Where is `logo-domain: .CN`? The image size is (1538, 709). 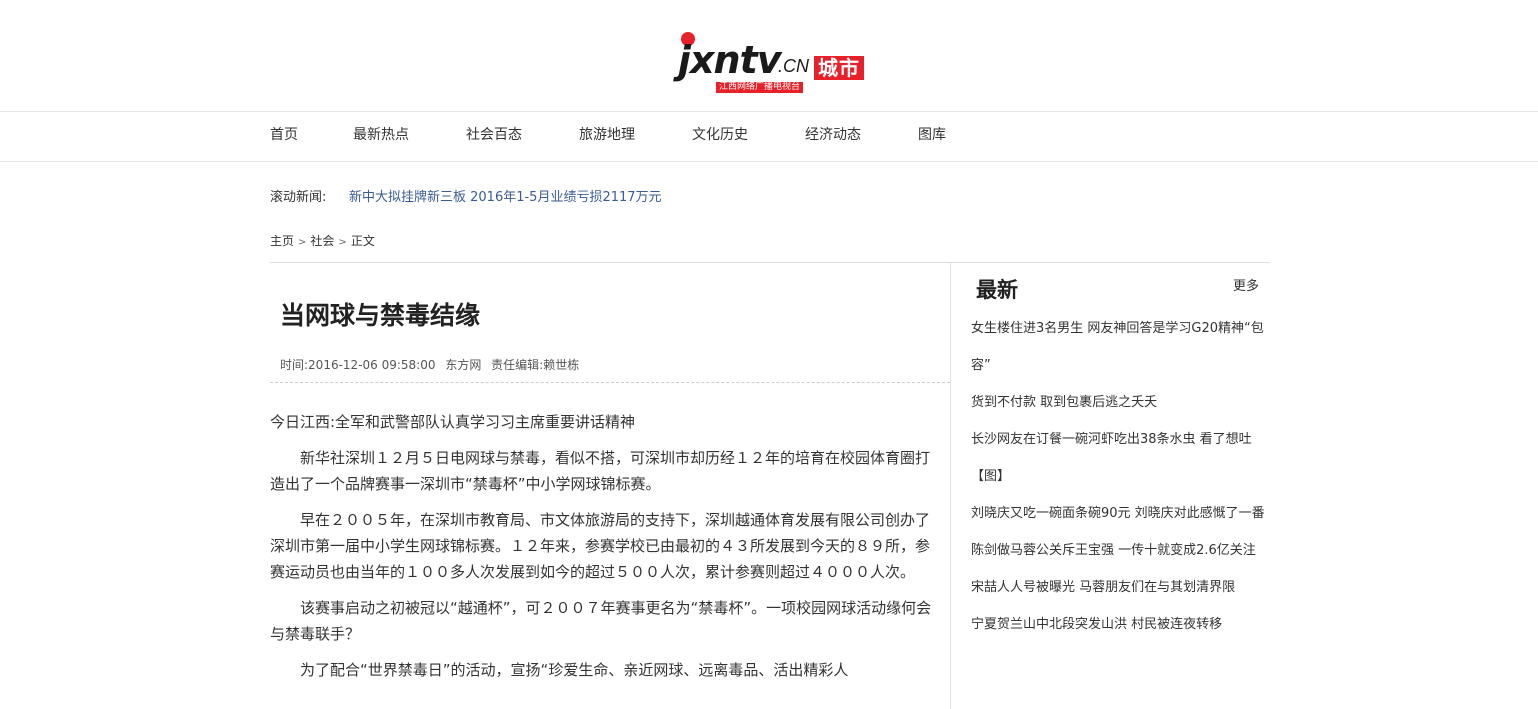 logo-domain: .CN is located at coordinates (793, 66).